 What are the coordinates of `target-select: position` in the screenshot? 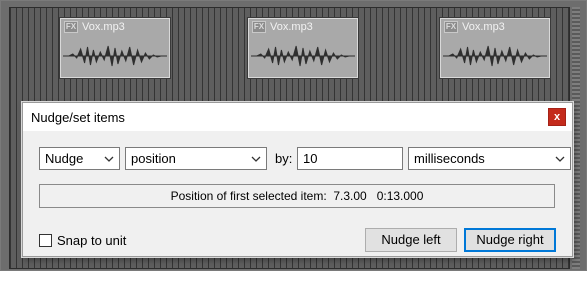 It's located at (196, 158).